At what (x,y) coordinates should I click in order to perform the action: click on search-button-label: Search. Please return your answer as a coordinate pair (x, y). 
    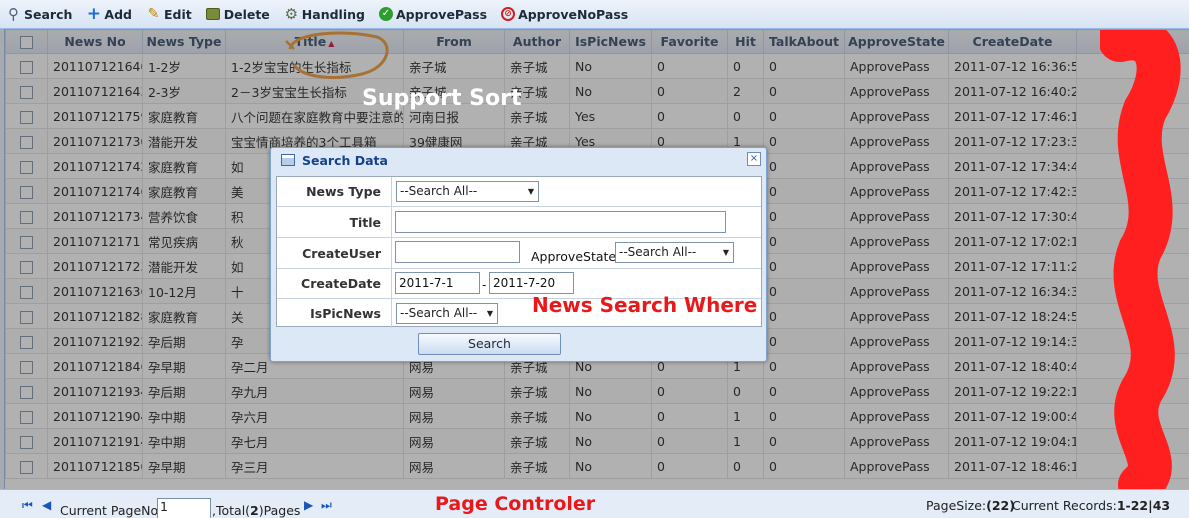
    Looking at the image, I should click on (48, 14).